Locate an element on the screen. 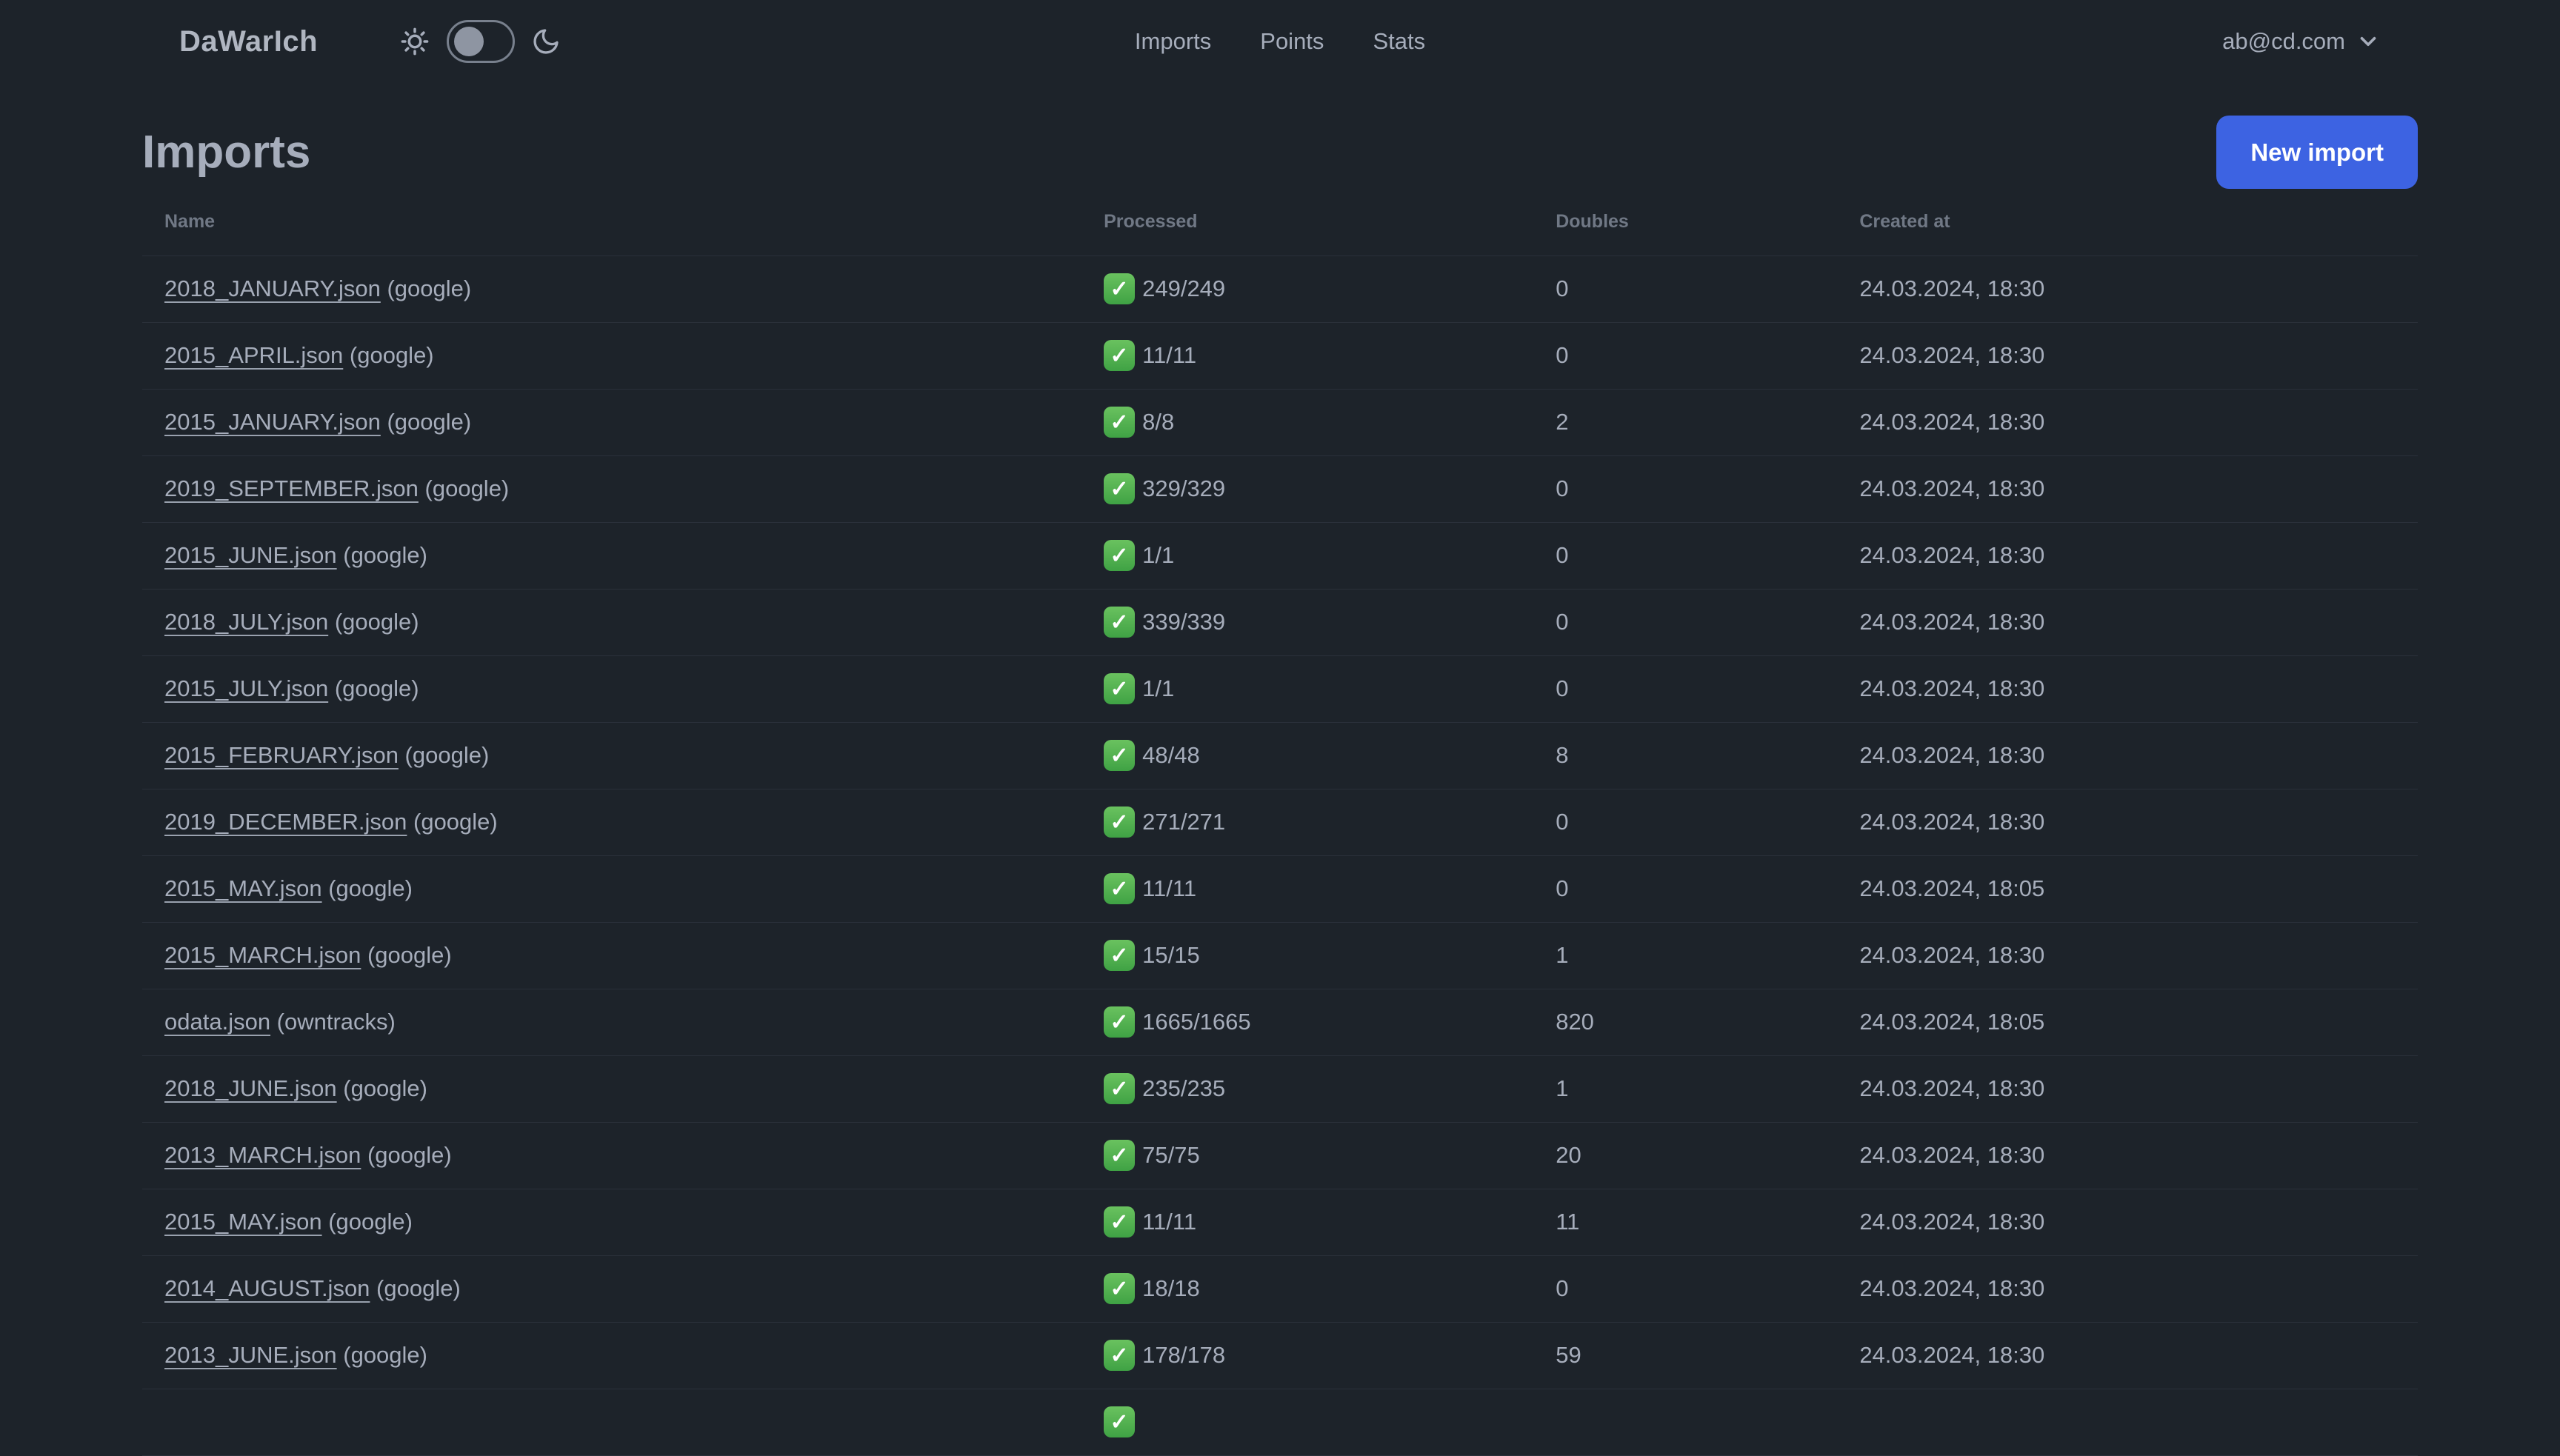 The width and height of the screenshot is (2560, 1456). import-file-link: 2019_SEPTEMBER.json is located at coordinates (291, 488).